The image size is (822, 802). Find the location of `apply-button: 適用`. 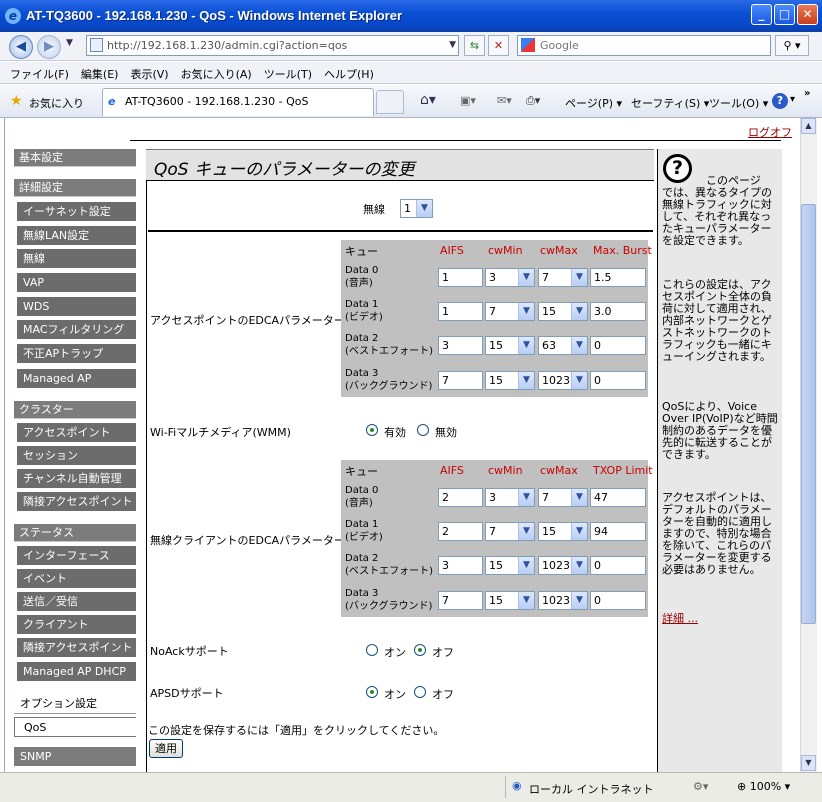

apply-button: 適用 is located at coordinates (166, 748).